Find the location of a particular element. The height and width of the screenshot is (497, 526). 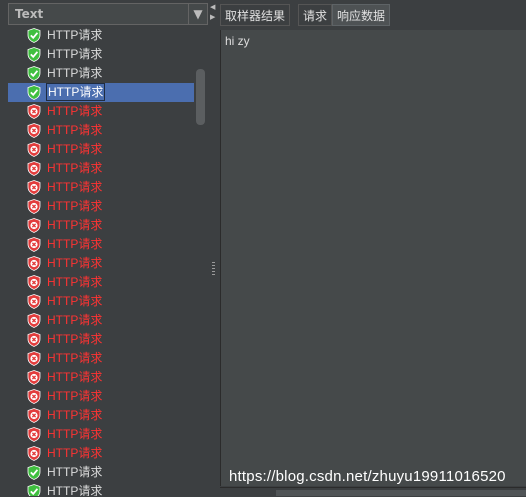

tab-response-data: 响应数据 is located at coordinates (361, 15).